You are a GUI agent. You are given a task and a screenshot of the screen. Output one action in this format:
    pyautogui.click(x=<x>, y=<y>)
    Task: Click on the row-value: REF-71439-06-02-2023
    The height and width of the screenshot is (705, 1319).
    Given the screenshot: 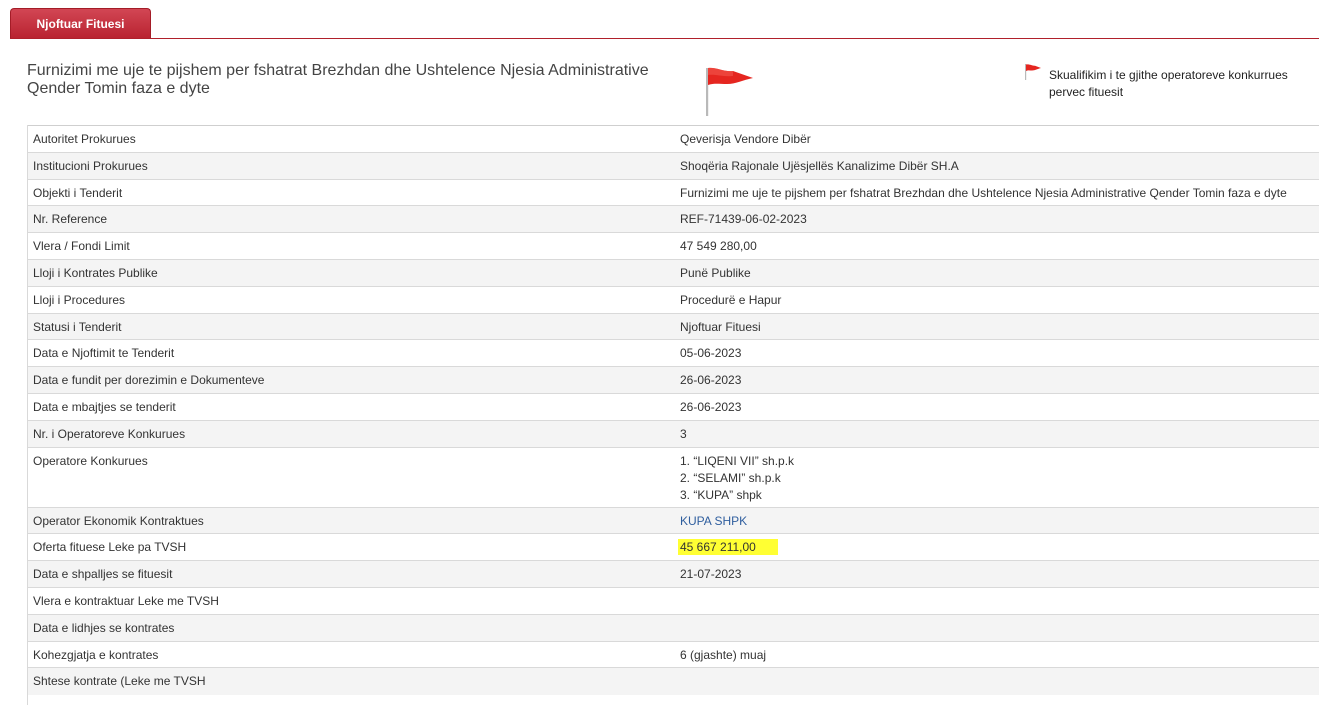 What is the action you would take?
    pyautogui.click(x=996, y=219)
    